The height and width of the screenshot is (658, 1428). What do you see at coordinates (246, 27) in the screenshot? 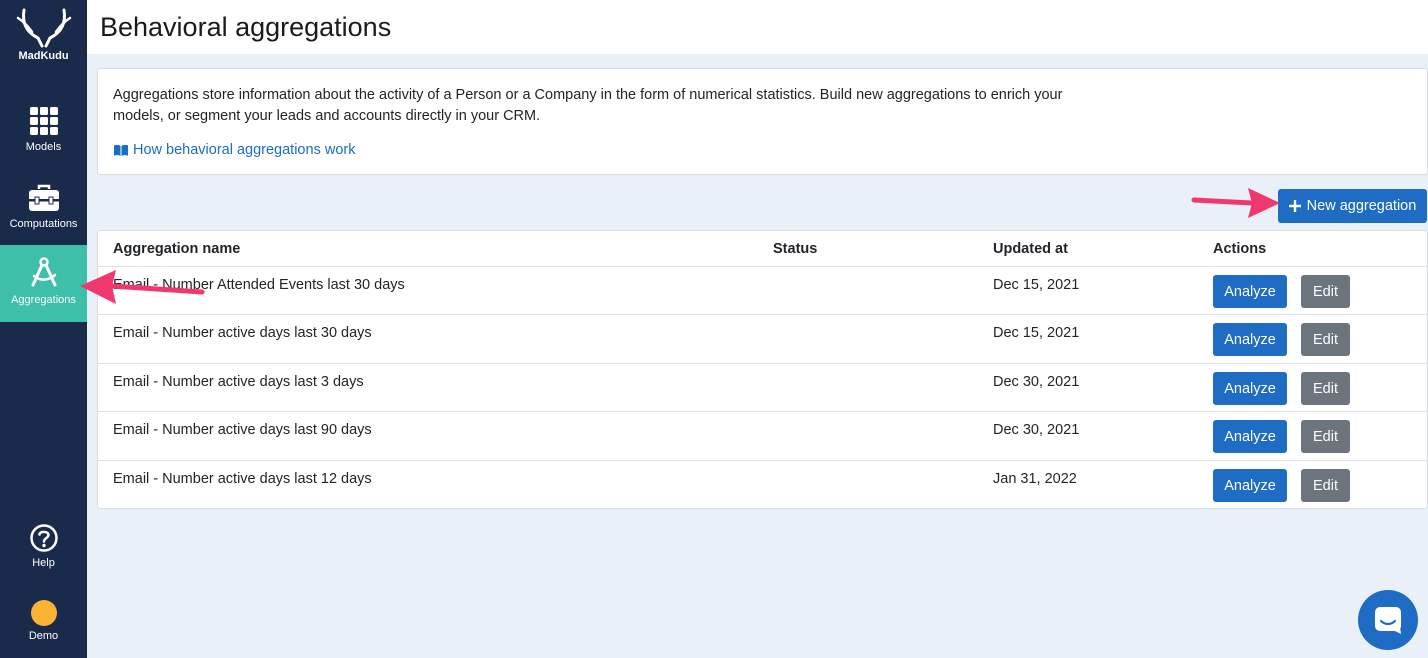
I see `page-title: Behavioral aggregations` at bounding box center [246, 27].